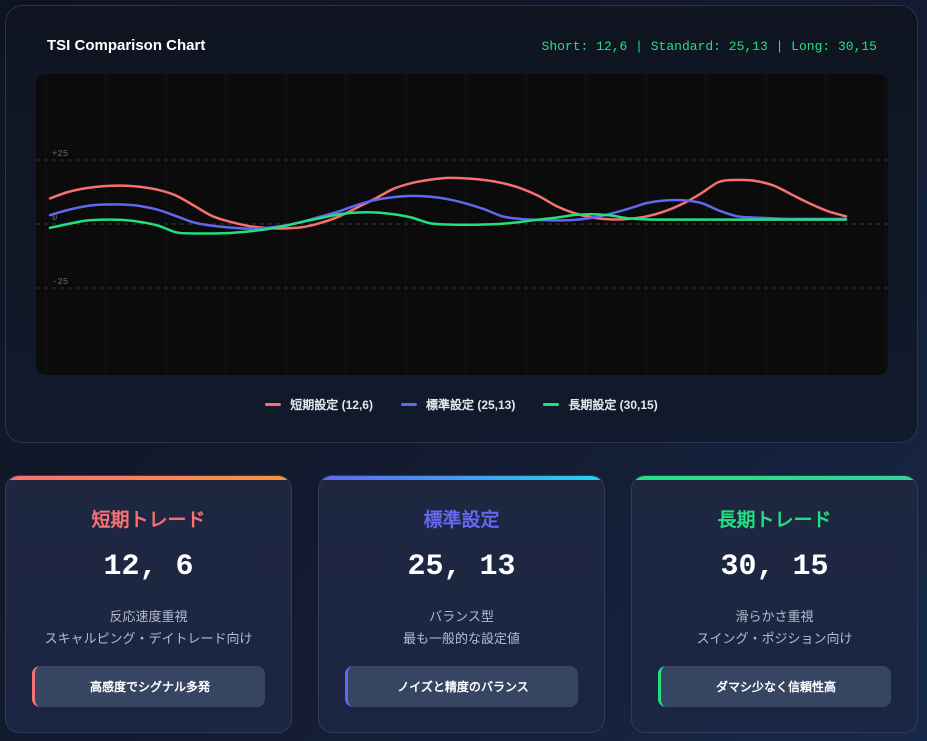 This screenshot has height=741, width=927. Describe the element at coordinates (148, 686) in the screenshot. I see `card-tag: 高感度でシグナル多発` at that location.